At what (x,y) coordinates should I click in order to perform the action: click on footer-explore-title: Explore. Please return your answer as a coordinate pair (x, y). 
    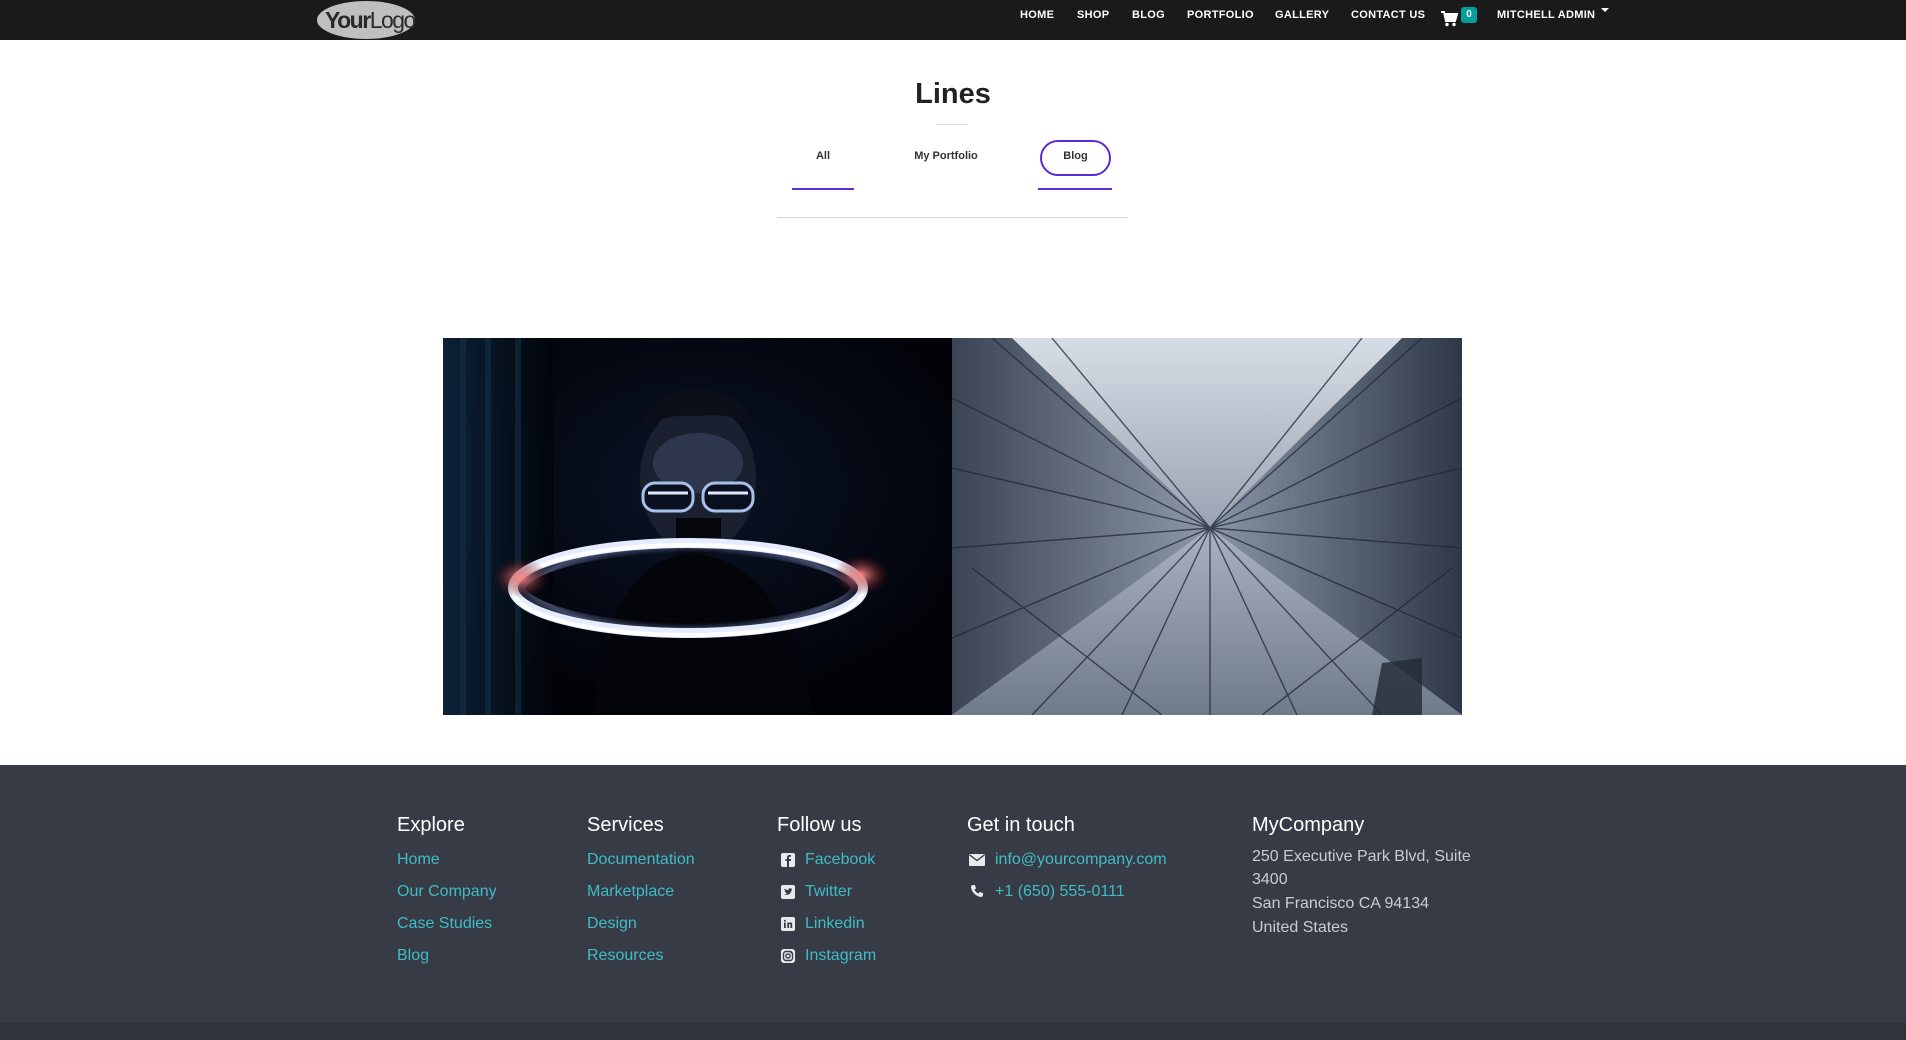
    Looking at the image, I should click on (431, 825).